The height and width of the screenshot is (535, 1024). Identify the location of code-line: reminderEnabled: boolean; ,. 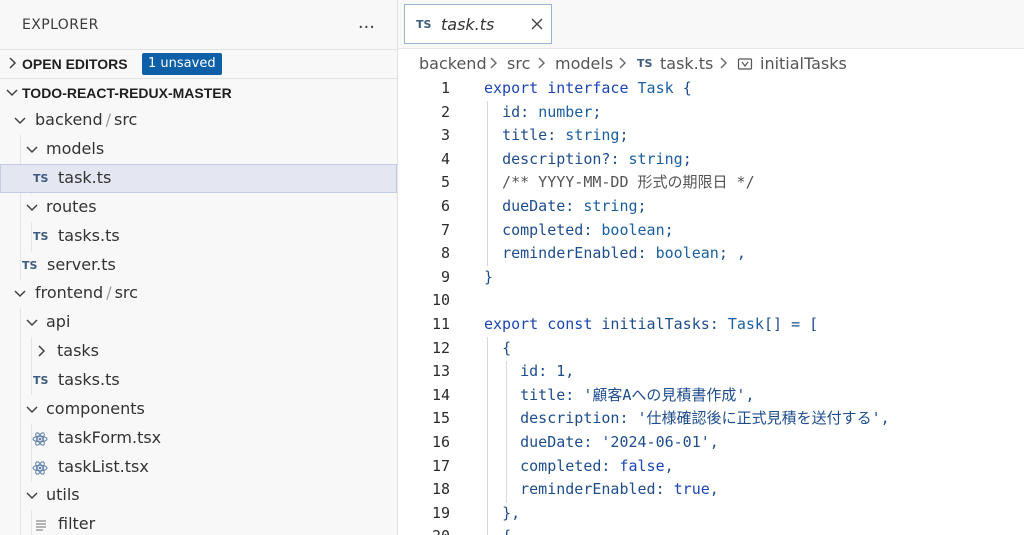
(615, 254).